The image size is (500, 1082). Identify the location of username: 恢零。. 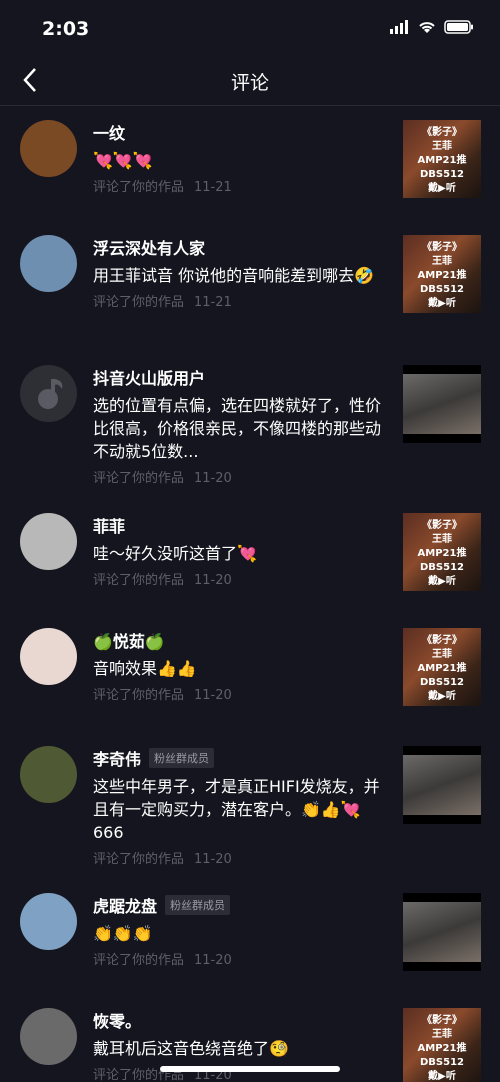
(117, 1020).